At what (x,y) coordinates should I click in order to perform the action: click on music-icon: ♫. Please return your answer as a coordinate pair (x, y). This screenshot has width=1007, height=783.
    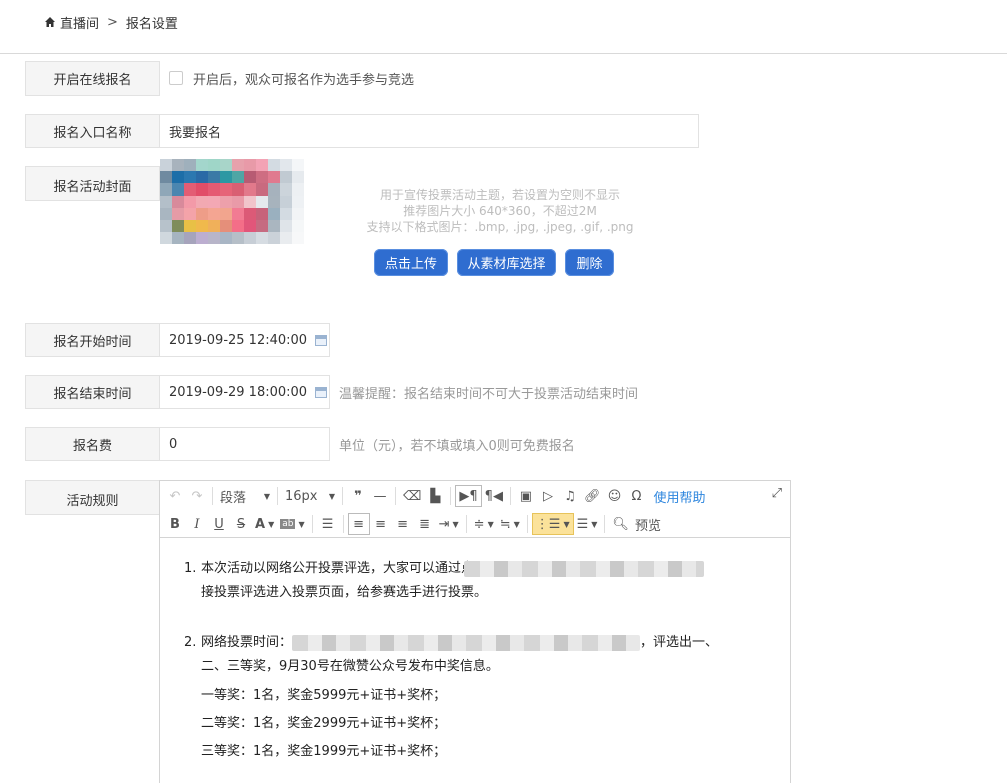
    Looking at the image, I should click on (570, 496).